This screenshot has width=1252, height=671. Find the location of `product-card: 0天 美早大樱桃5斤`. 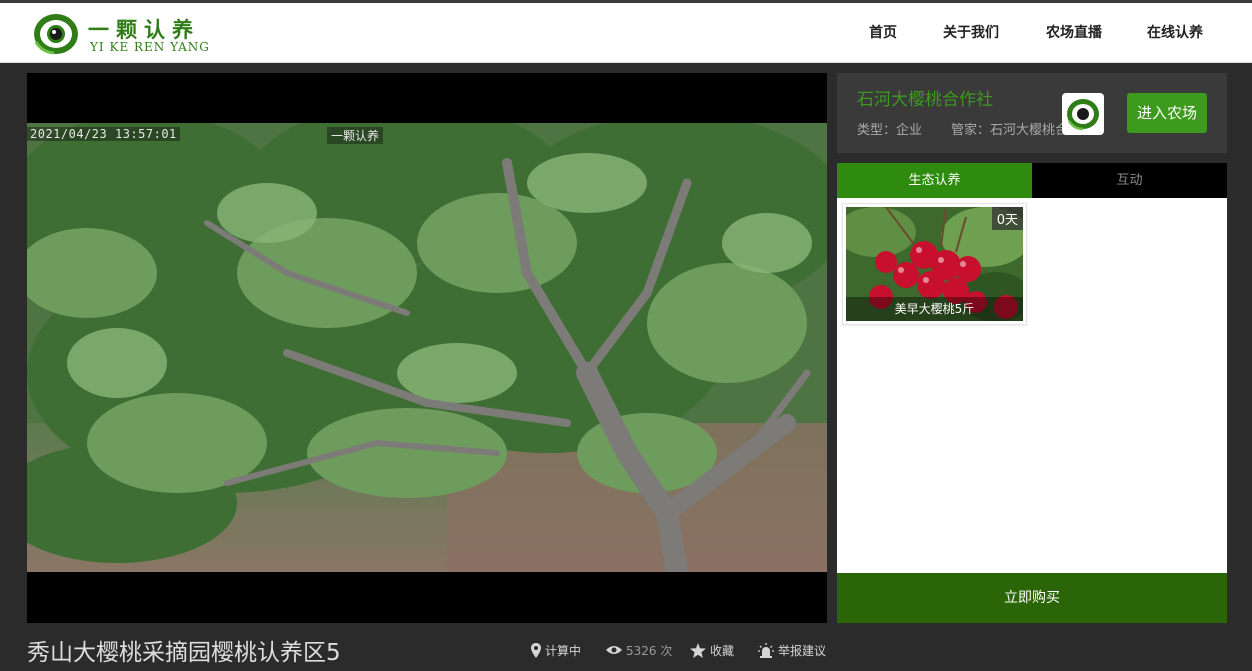

product-card: 0天 美早大樱桃5斤 is located at coordinates (934, 264).